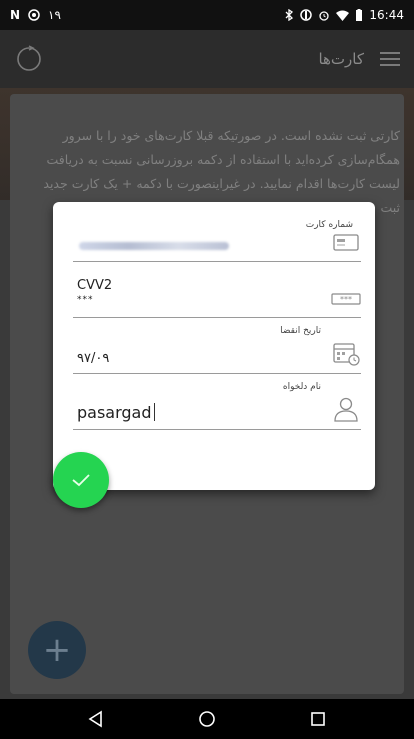  I want to click on add-label: +, so click(57, 650).